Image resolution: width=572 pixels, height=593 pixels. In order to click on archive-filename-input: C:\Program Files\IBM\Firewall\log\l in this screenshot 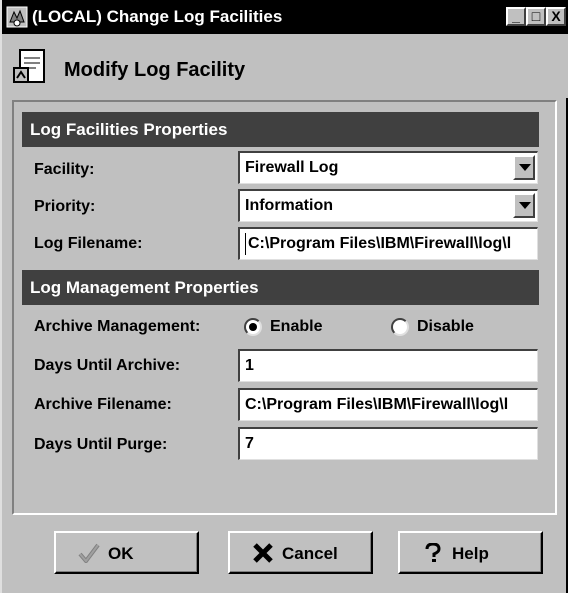, I will do `click(388, 404)`.